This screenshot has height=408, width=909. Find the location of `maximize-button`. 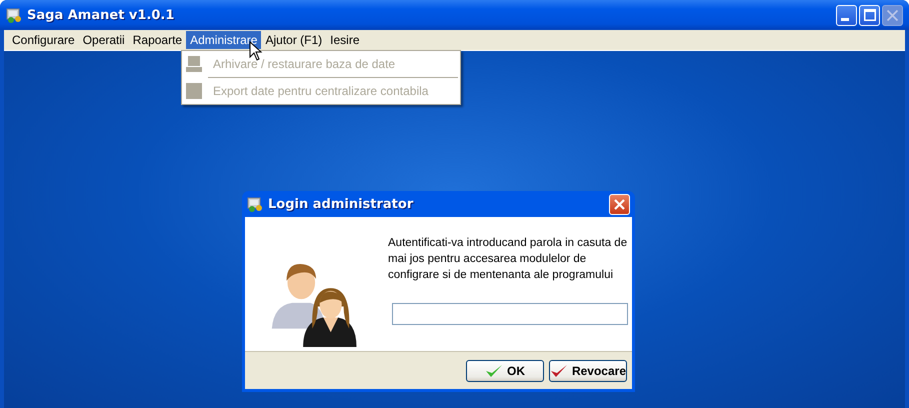

maximize-button is located at coordinates (869, 15).